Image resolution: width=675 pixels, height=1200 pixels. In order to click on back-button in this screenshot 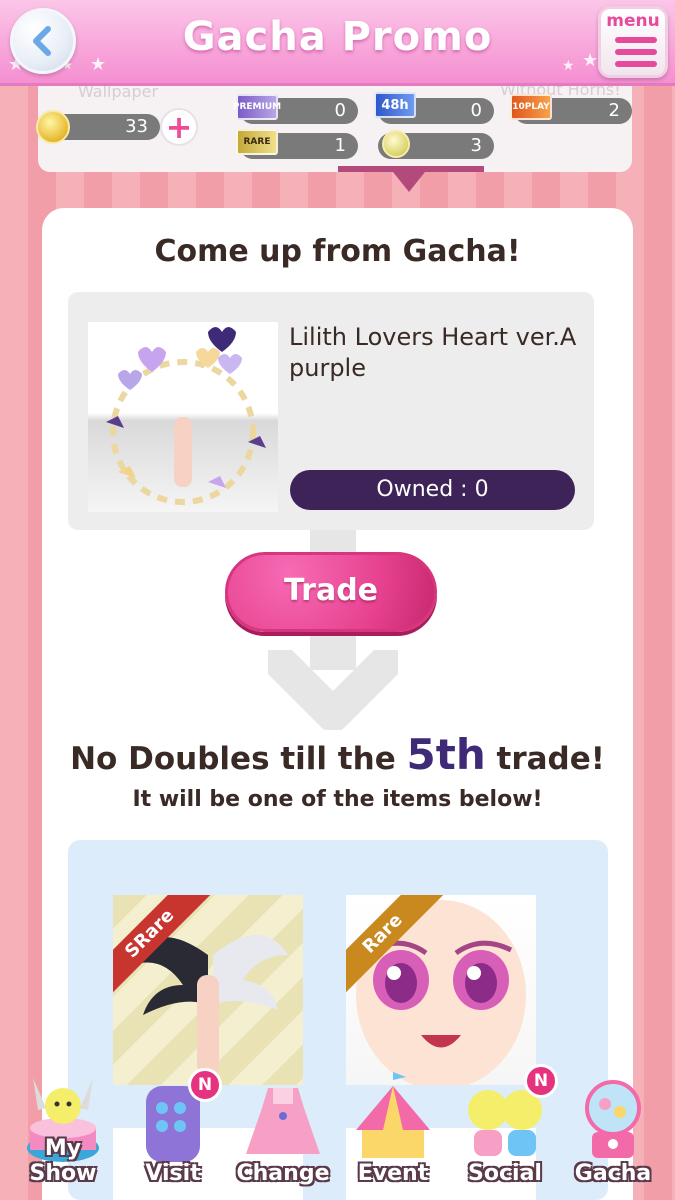, I will do `click(43, 41)`.